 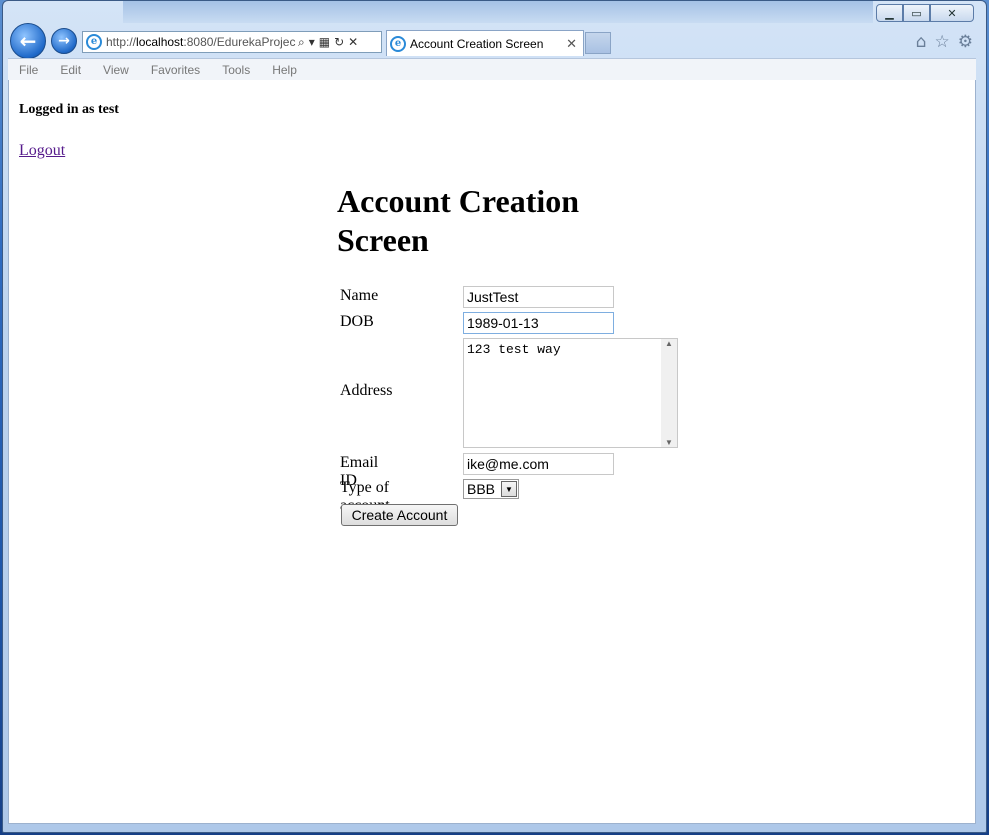 What do you see at coordinates (598, 43) in the screenshot?
I see `new-tab-button` at bounding box center [598, 43].